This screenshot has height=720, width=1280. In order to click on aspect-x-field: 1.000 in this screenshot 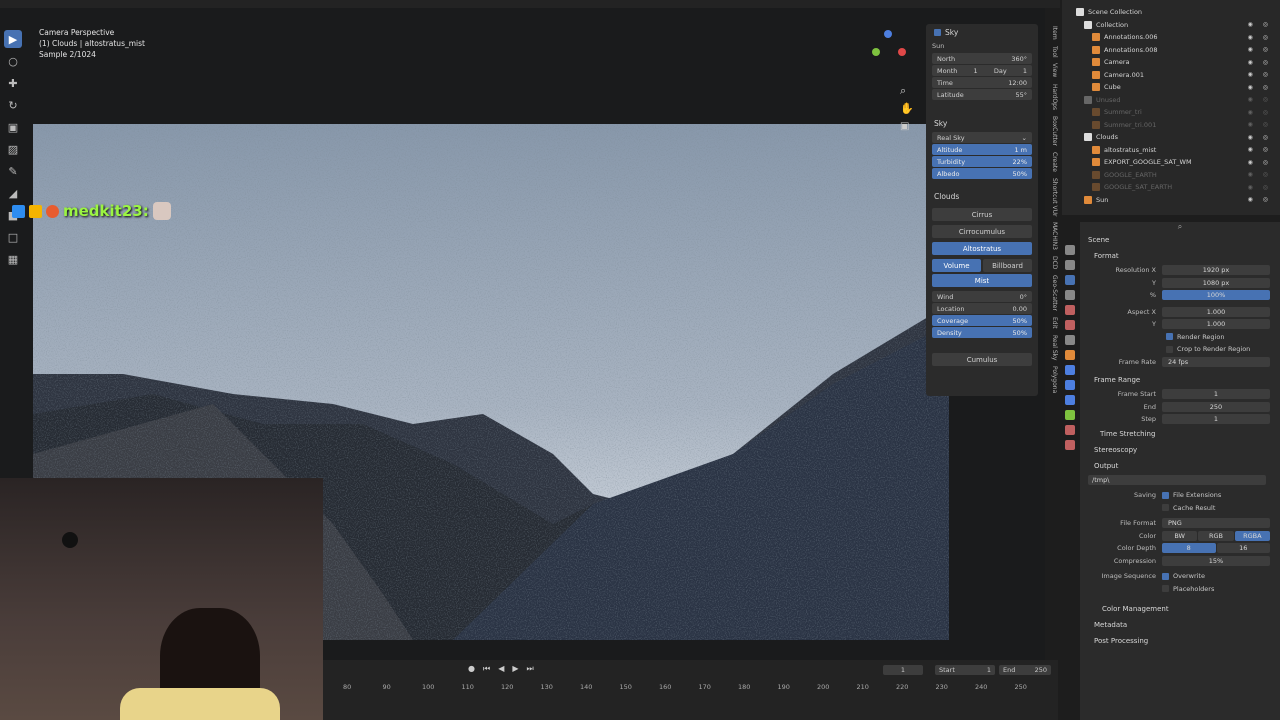, I will do `click(1216, 311)`.